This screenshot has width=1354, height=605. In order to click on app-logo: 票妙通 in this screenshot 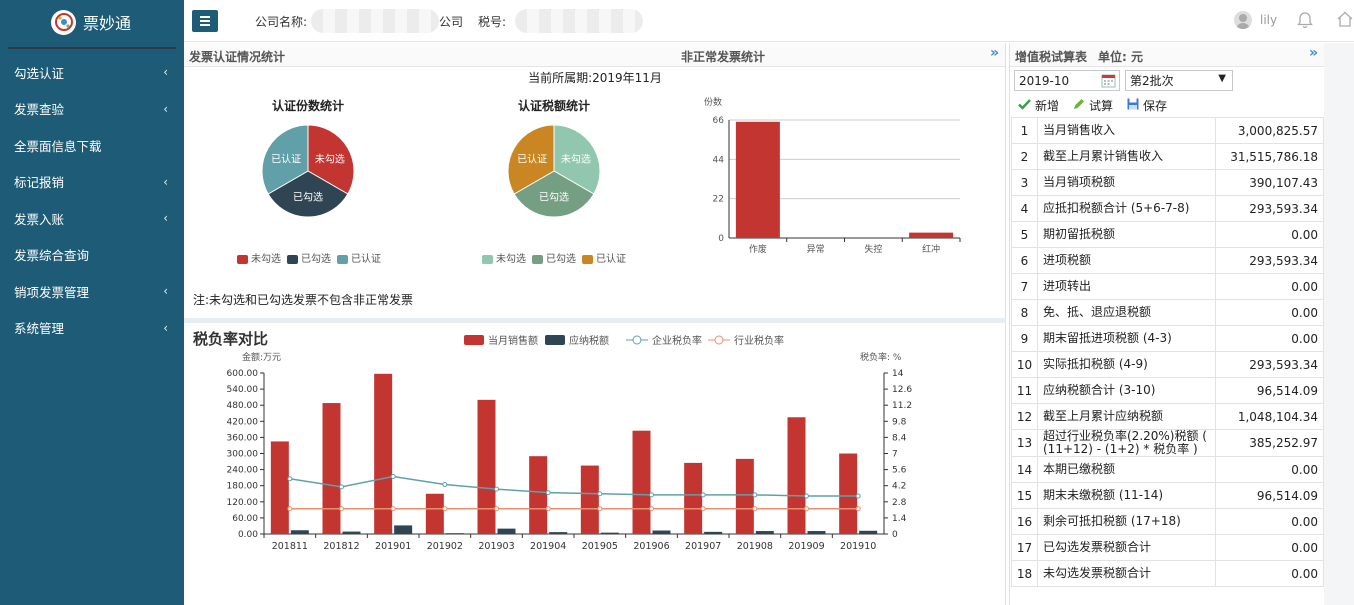, I will do `click(92, 22)`.